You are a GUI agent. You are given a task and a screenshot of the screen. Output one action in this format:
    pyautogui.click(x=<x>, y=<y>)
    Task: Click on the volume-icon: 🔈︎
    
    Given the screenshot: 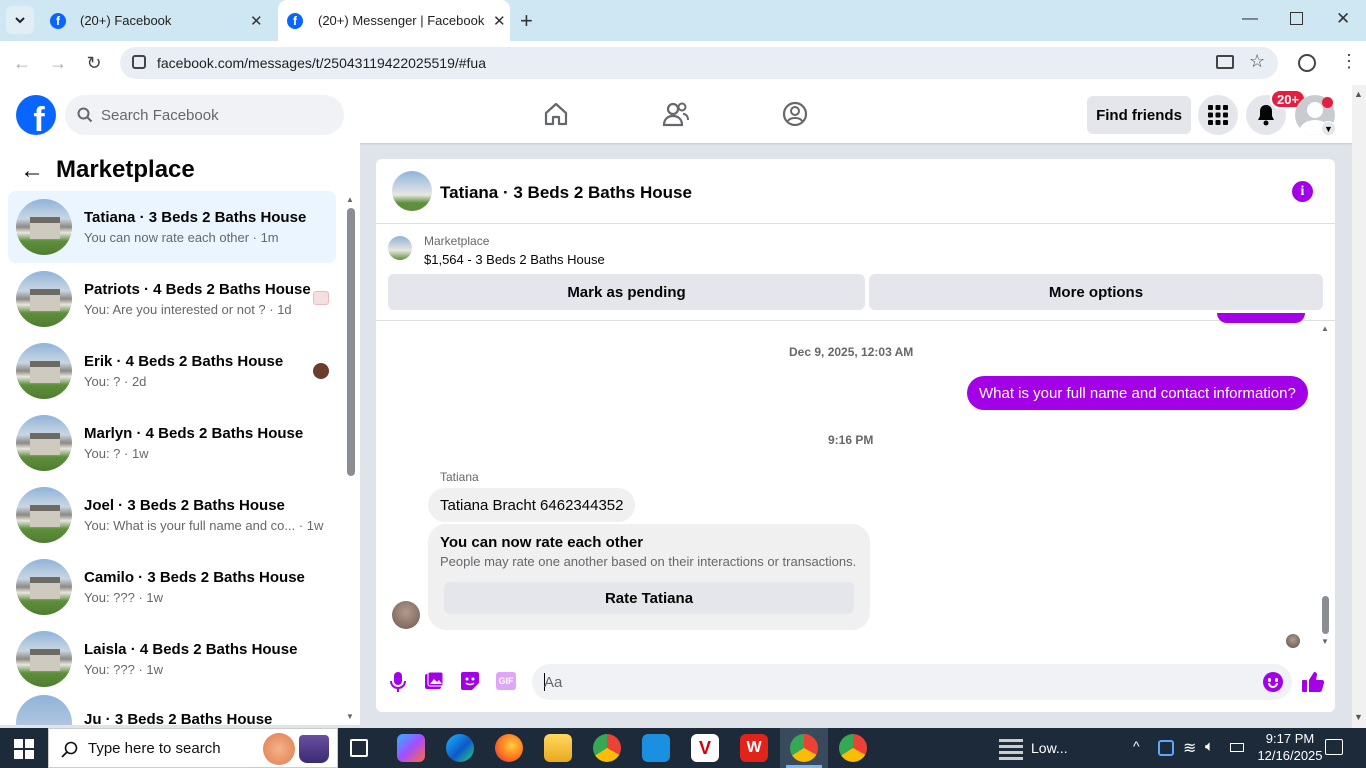 What is the action you would take?
    pyautogui.click(x=1209, y=746)
    